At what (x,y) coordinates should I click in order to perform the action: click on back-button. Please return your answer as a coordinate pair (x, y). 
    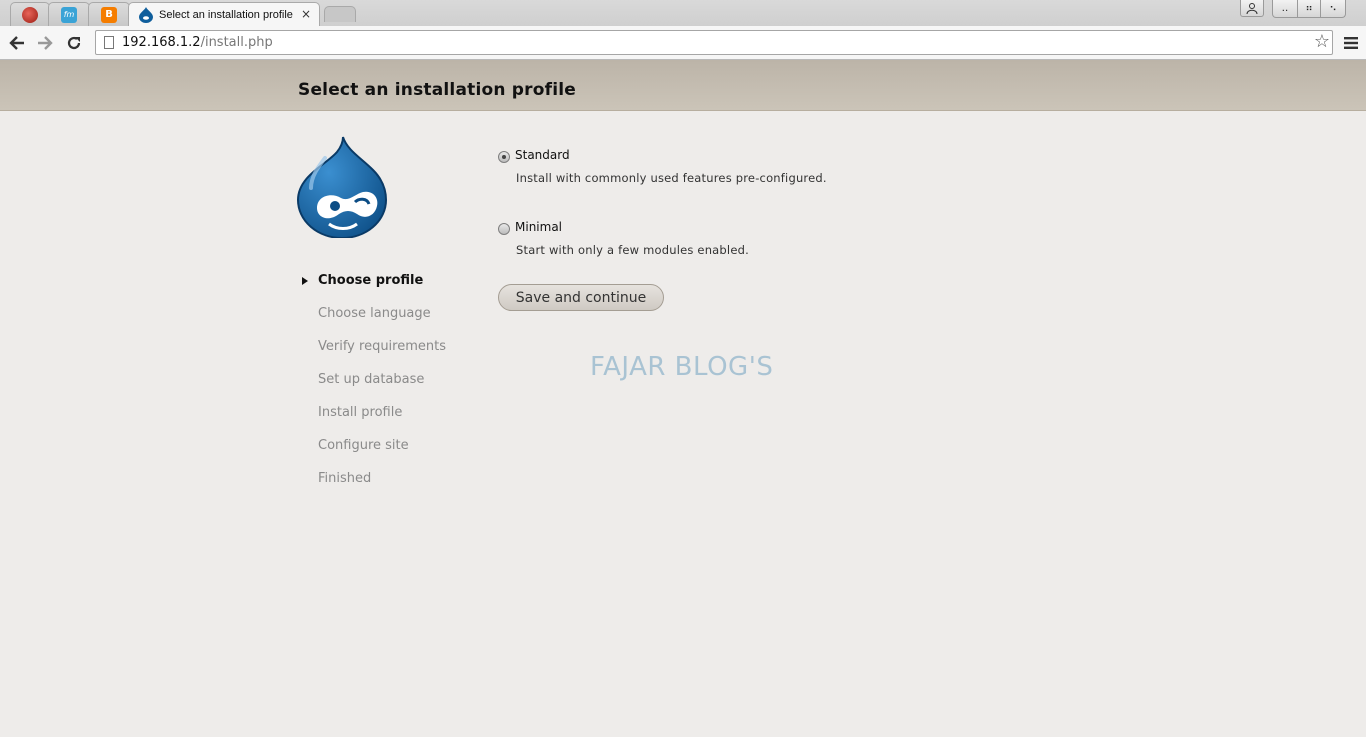
    Looking at the image, I should click on (17, 43).